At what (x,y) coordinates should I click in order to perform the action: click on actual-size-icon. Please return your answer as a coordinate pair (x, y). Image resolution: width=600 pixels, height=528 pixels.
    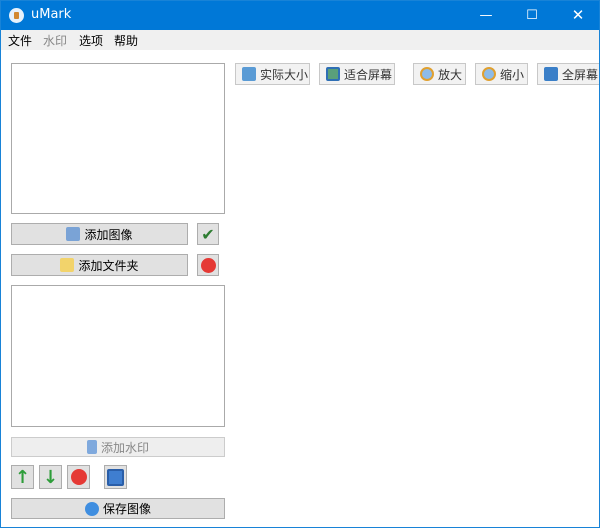
    Looking at the image, I should click on (249, 74).